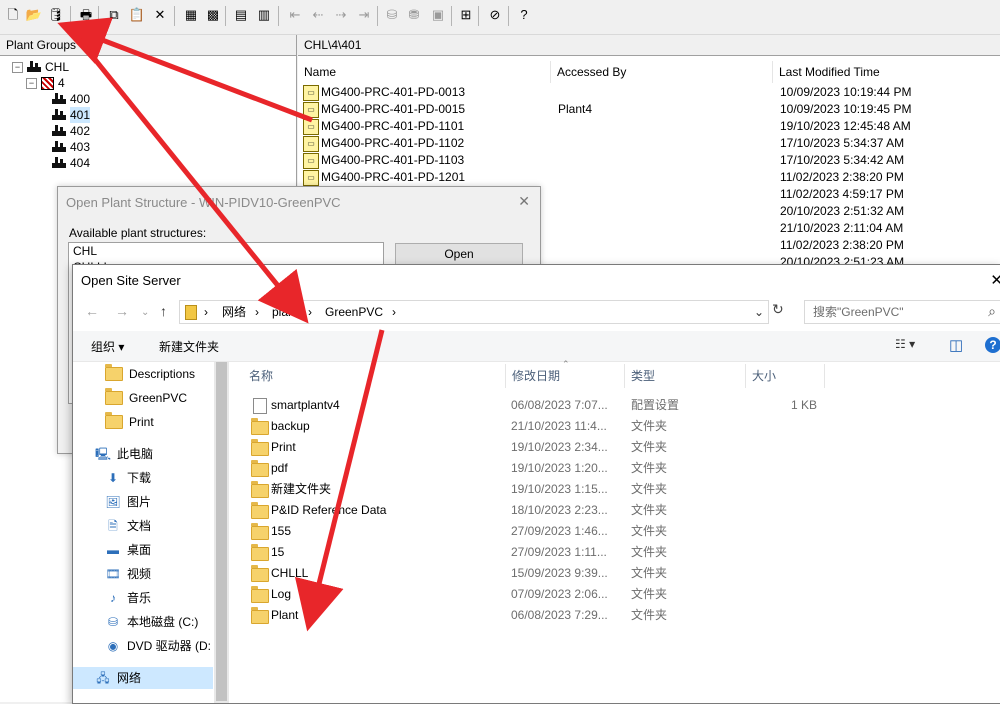  What do you see at coordinates (956, 345) in the screenshot?
I see `preview-pane-icon: ◫` at bounding box center [956, 345].